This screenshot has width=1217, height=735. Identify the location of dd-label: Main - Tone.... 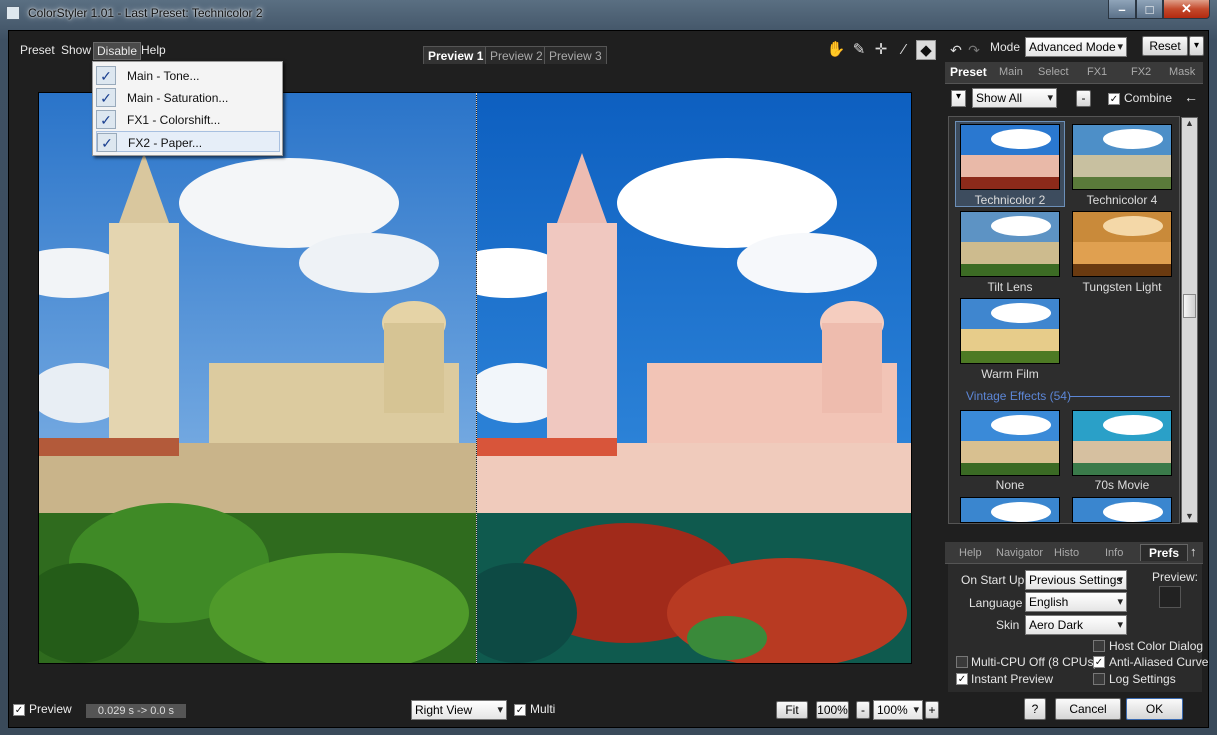
(163, 76).